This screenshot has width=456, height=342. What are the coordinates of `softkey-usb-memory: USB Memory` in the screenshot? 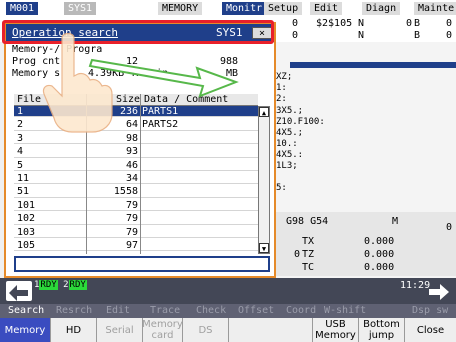 It's located at (336, 330).